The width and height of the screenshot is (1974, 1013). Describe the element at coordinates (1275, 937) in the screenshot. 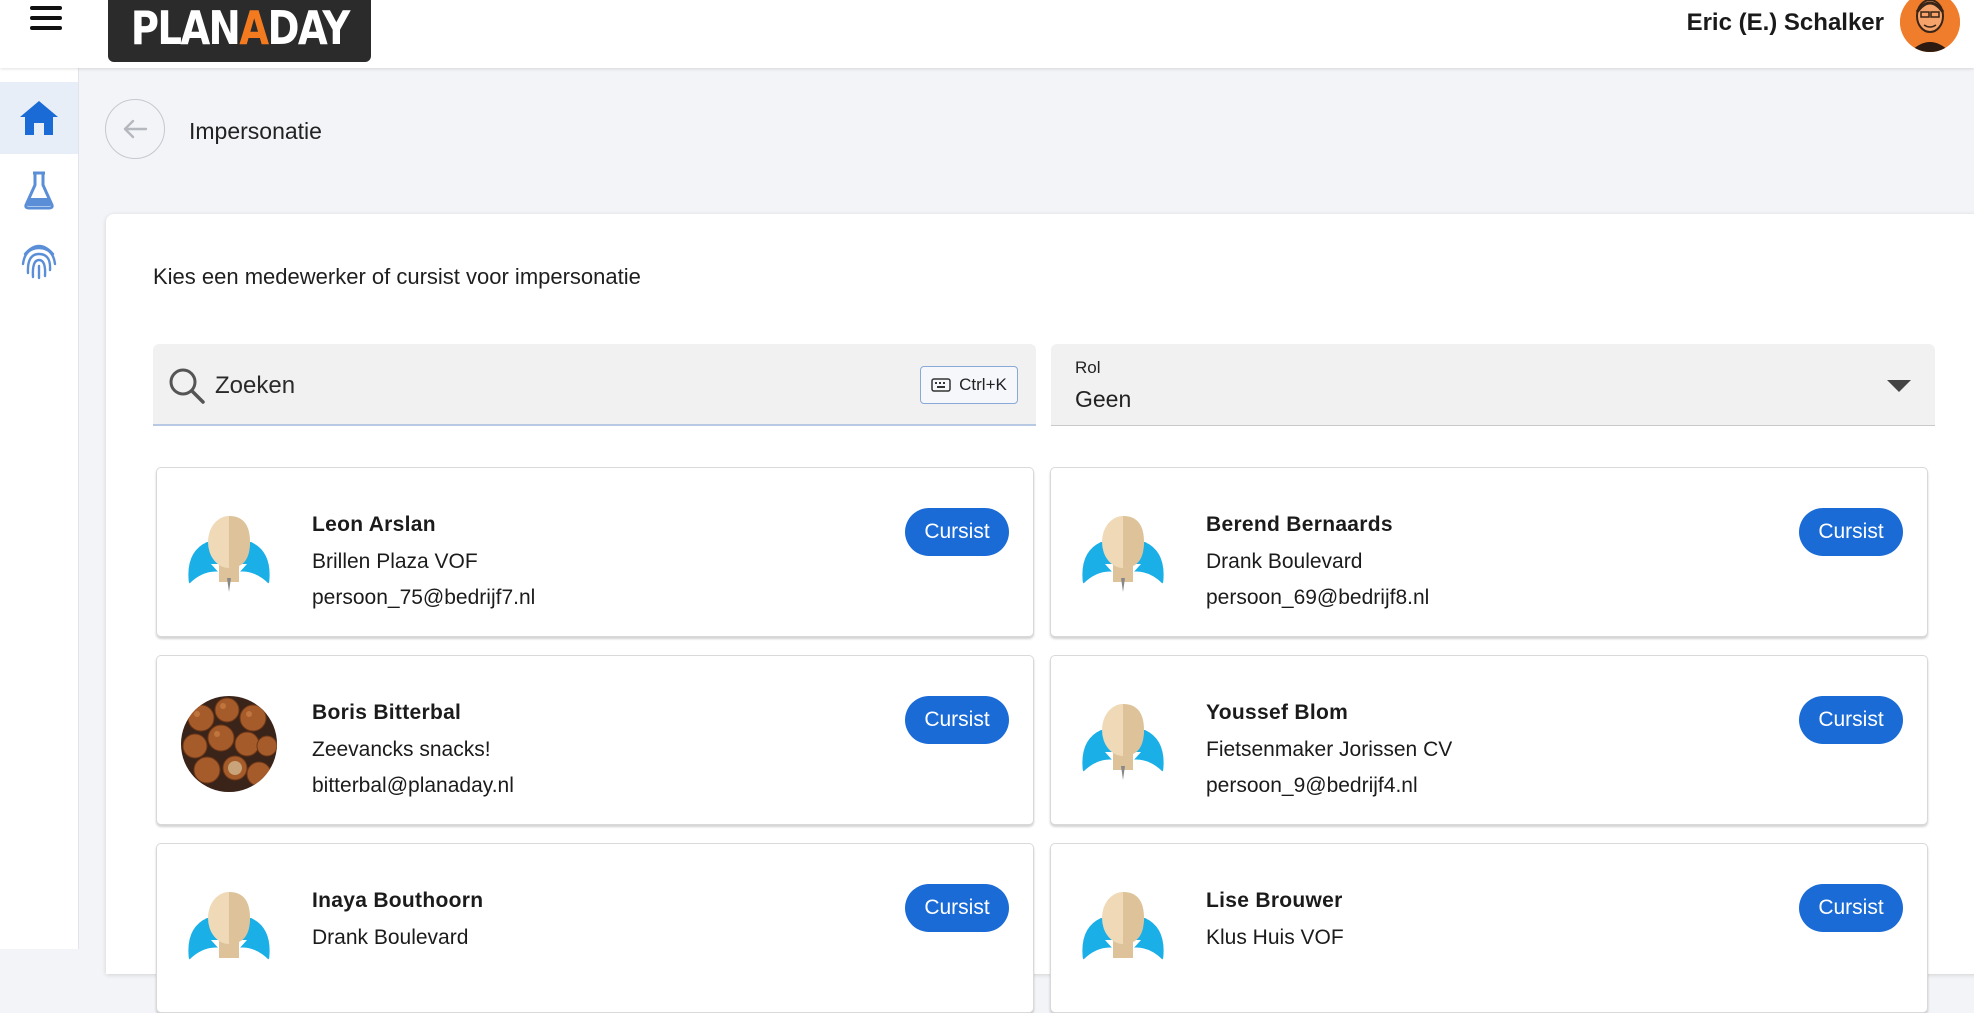

I see `person-company: Klus Huis VOF` at that location.